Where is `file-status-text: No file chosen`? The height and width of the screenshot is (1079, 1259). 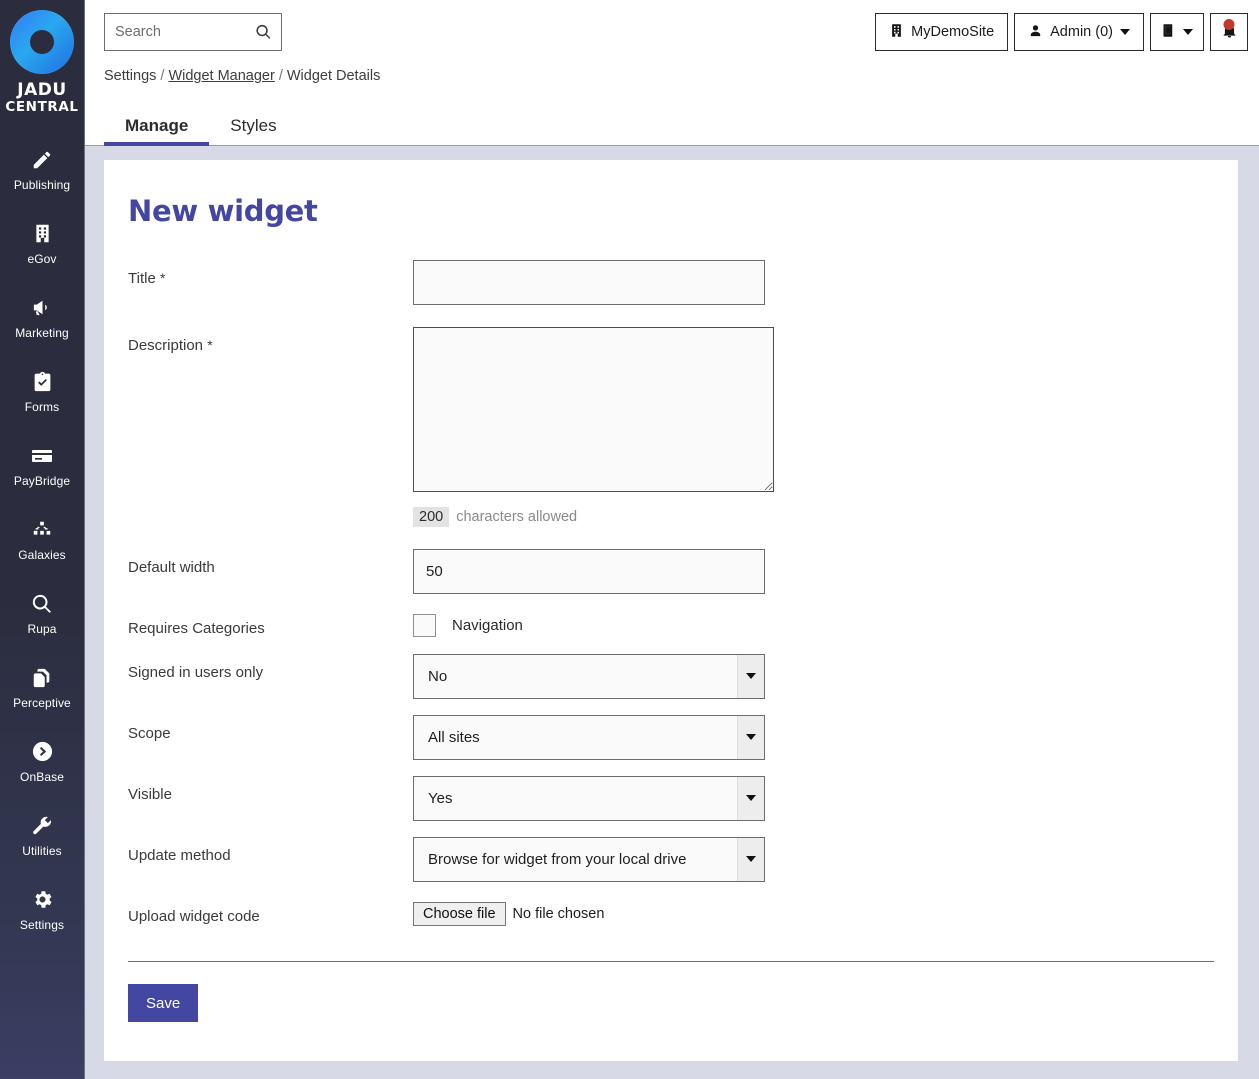
file-status-text: No file chosen is located at coordinates (558, 913).